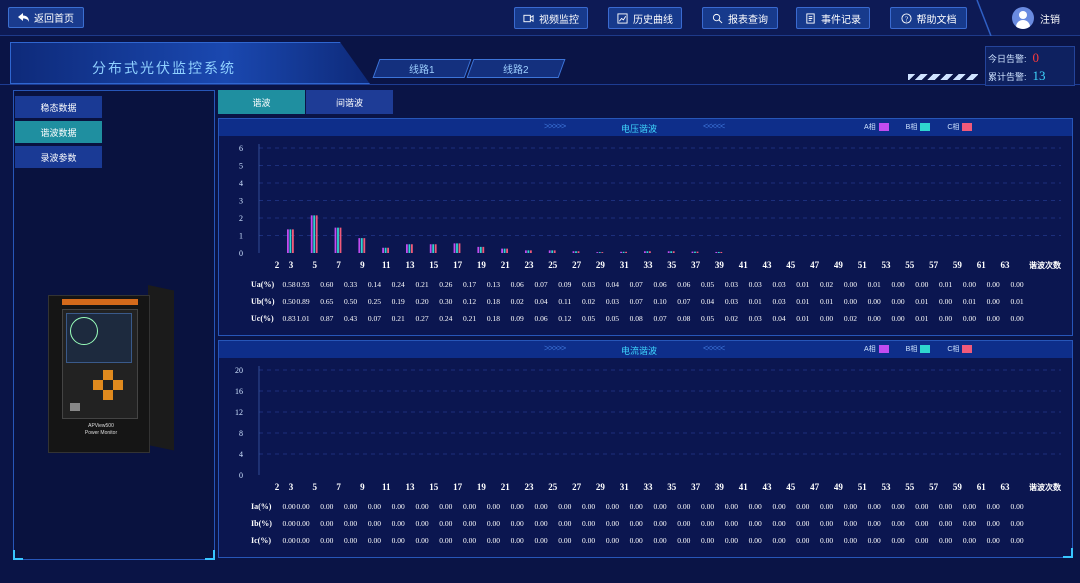  Describe the element at coordinates (936, 20) in the screenshot. I see `nav-help-label: 帮助文档` at that location.